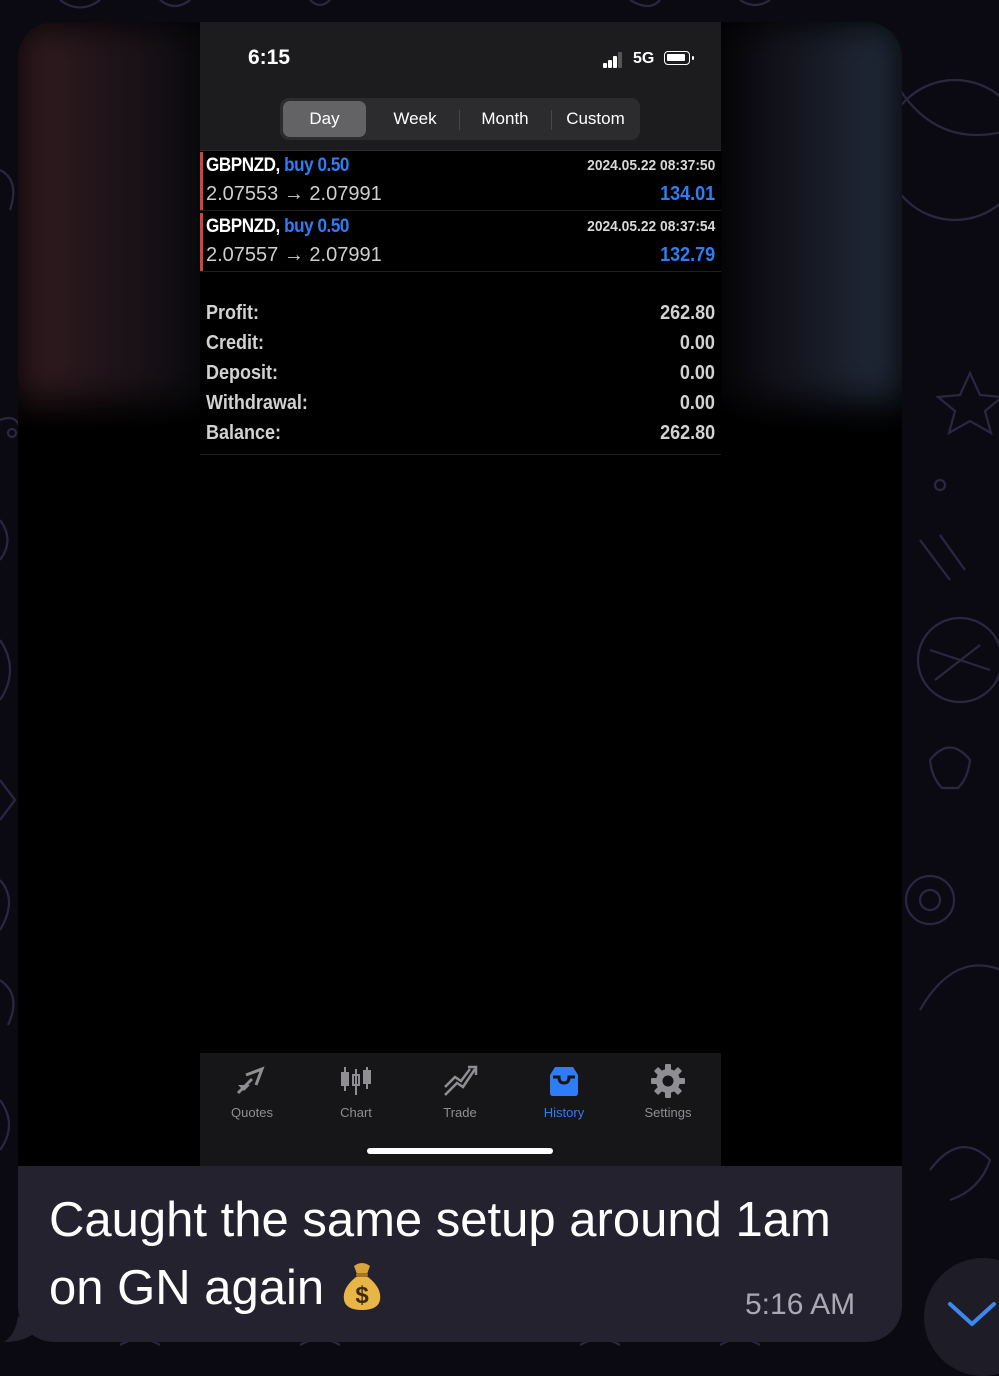 Image resolution: width=999 pixels, height=1376 pixels. I want to click on summary-row-credit: Credit: 0.00, so click(460, 345).